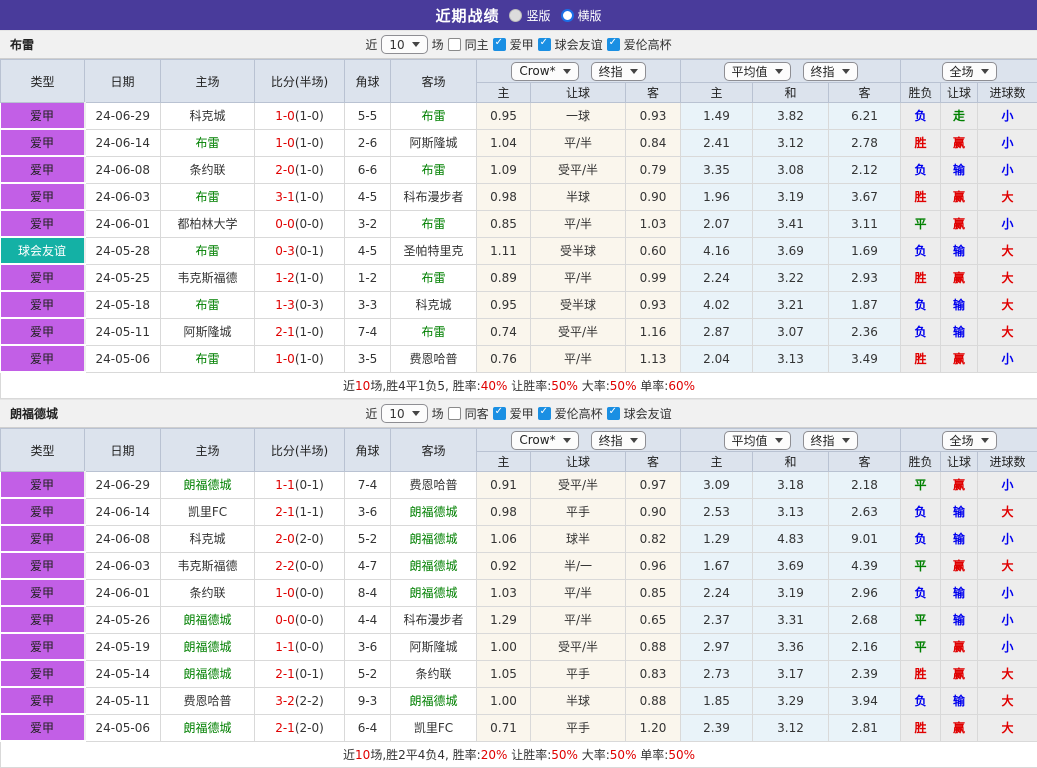 The width and height of the screenshot is (1037, 768). What do you see at coordinates (578, 538) in the screenshot?
I see `odds-handicap: 球半` at bounding box center [578, 538].